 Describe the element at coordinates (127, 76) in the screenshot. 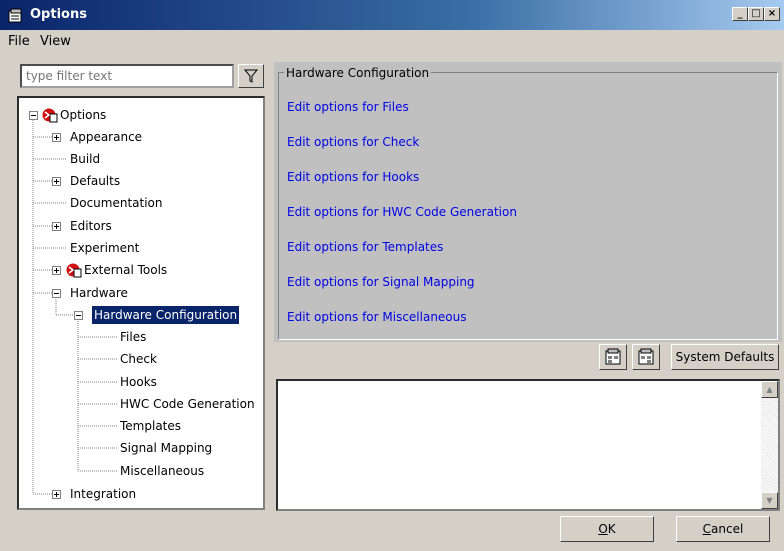

I see `filter-input` at that location.